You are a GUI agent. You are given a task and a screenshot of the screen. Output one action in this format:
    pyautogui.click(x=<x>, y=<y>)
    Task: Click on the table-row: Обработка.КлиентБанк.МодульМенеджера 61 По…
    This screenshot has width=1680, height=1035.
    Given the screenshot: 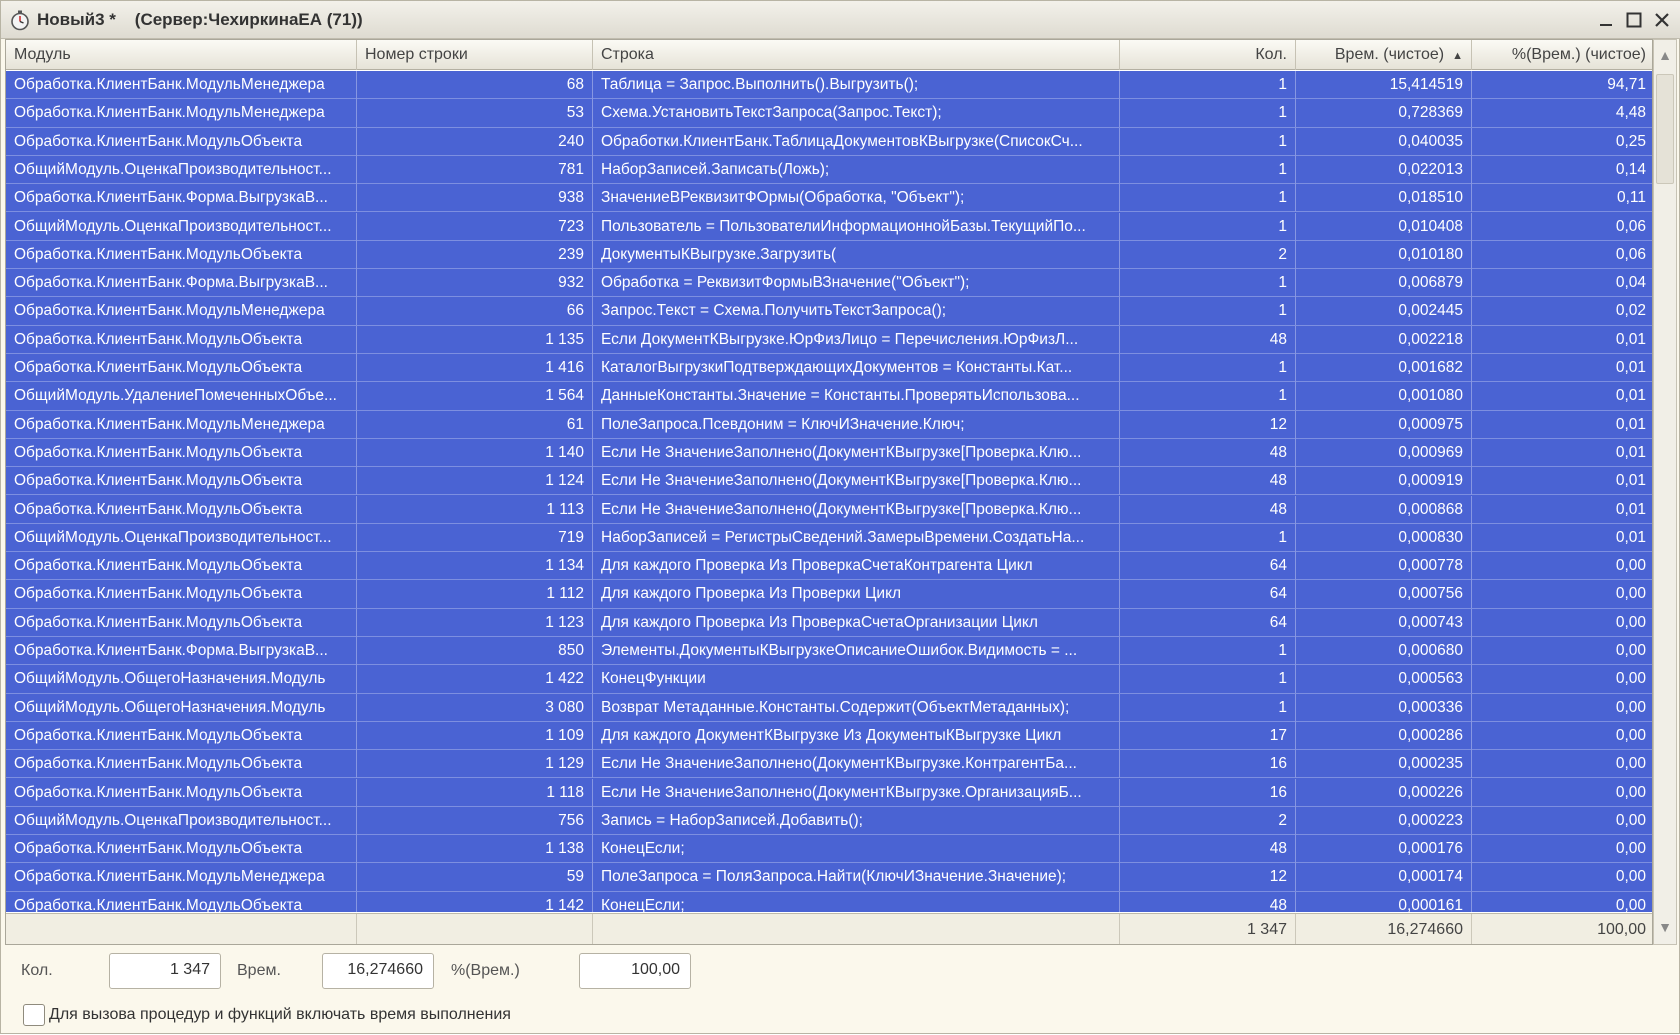 What is the action you would take?
    pyautogui.click(x=829, y=424)
    